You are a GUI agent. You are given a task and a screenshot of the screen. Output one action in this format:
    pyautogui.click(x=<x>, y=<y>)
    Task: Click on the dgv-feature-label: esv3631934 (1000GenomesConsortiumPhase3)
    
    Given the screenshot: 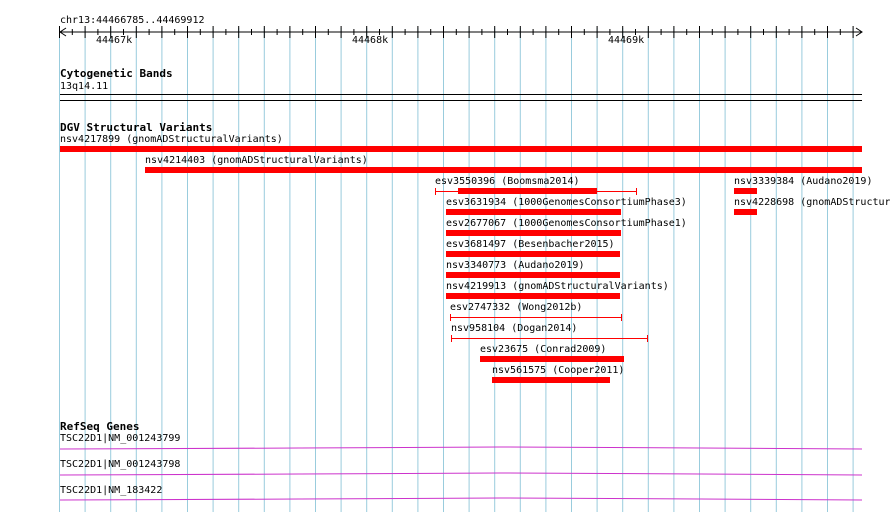 What is the action you would take?
    pyautogui.click(x=566, y=203)
    